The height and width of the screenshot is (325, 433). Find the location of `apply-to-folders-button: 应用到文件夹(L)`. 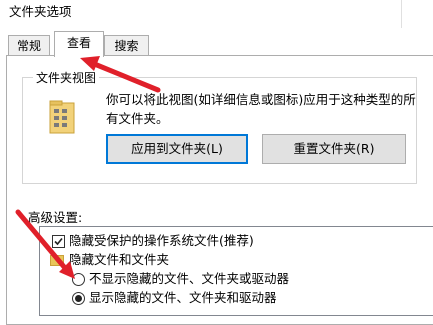

apply-to-folders-button: 应用到文件夹(L) is located at coordinates (177, 149).